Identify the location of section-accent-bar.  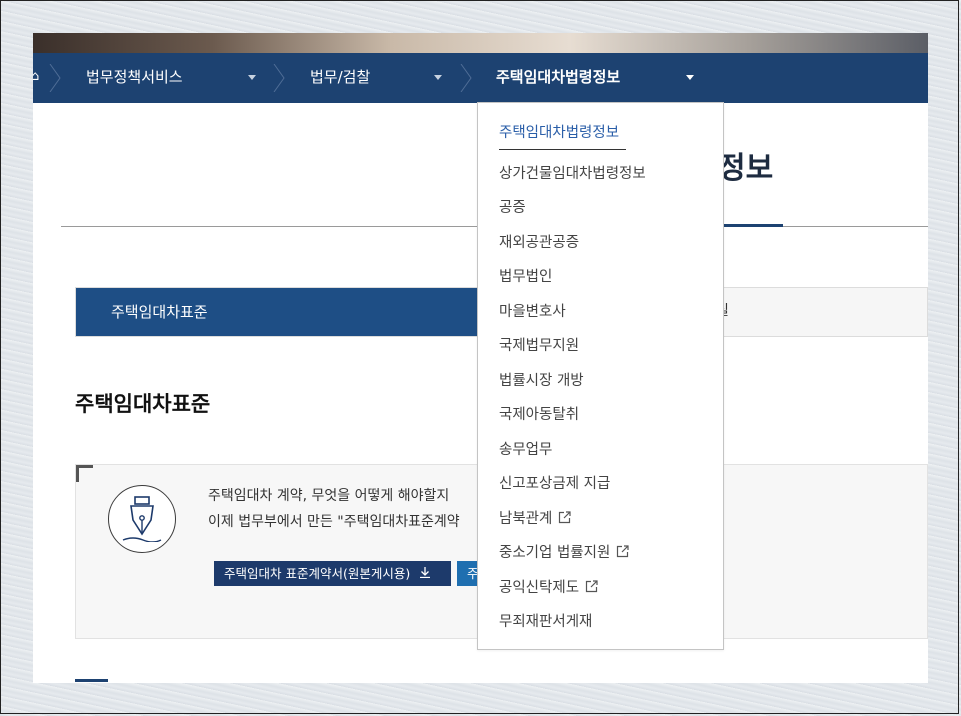
(91, 680).